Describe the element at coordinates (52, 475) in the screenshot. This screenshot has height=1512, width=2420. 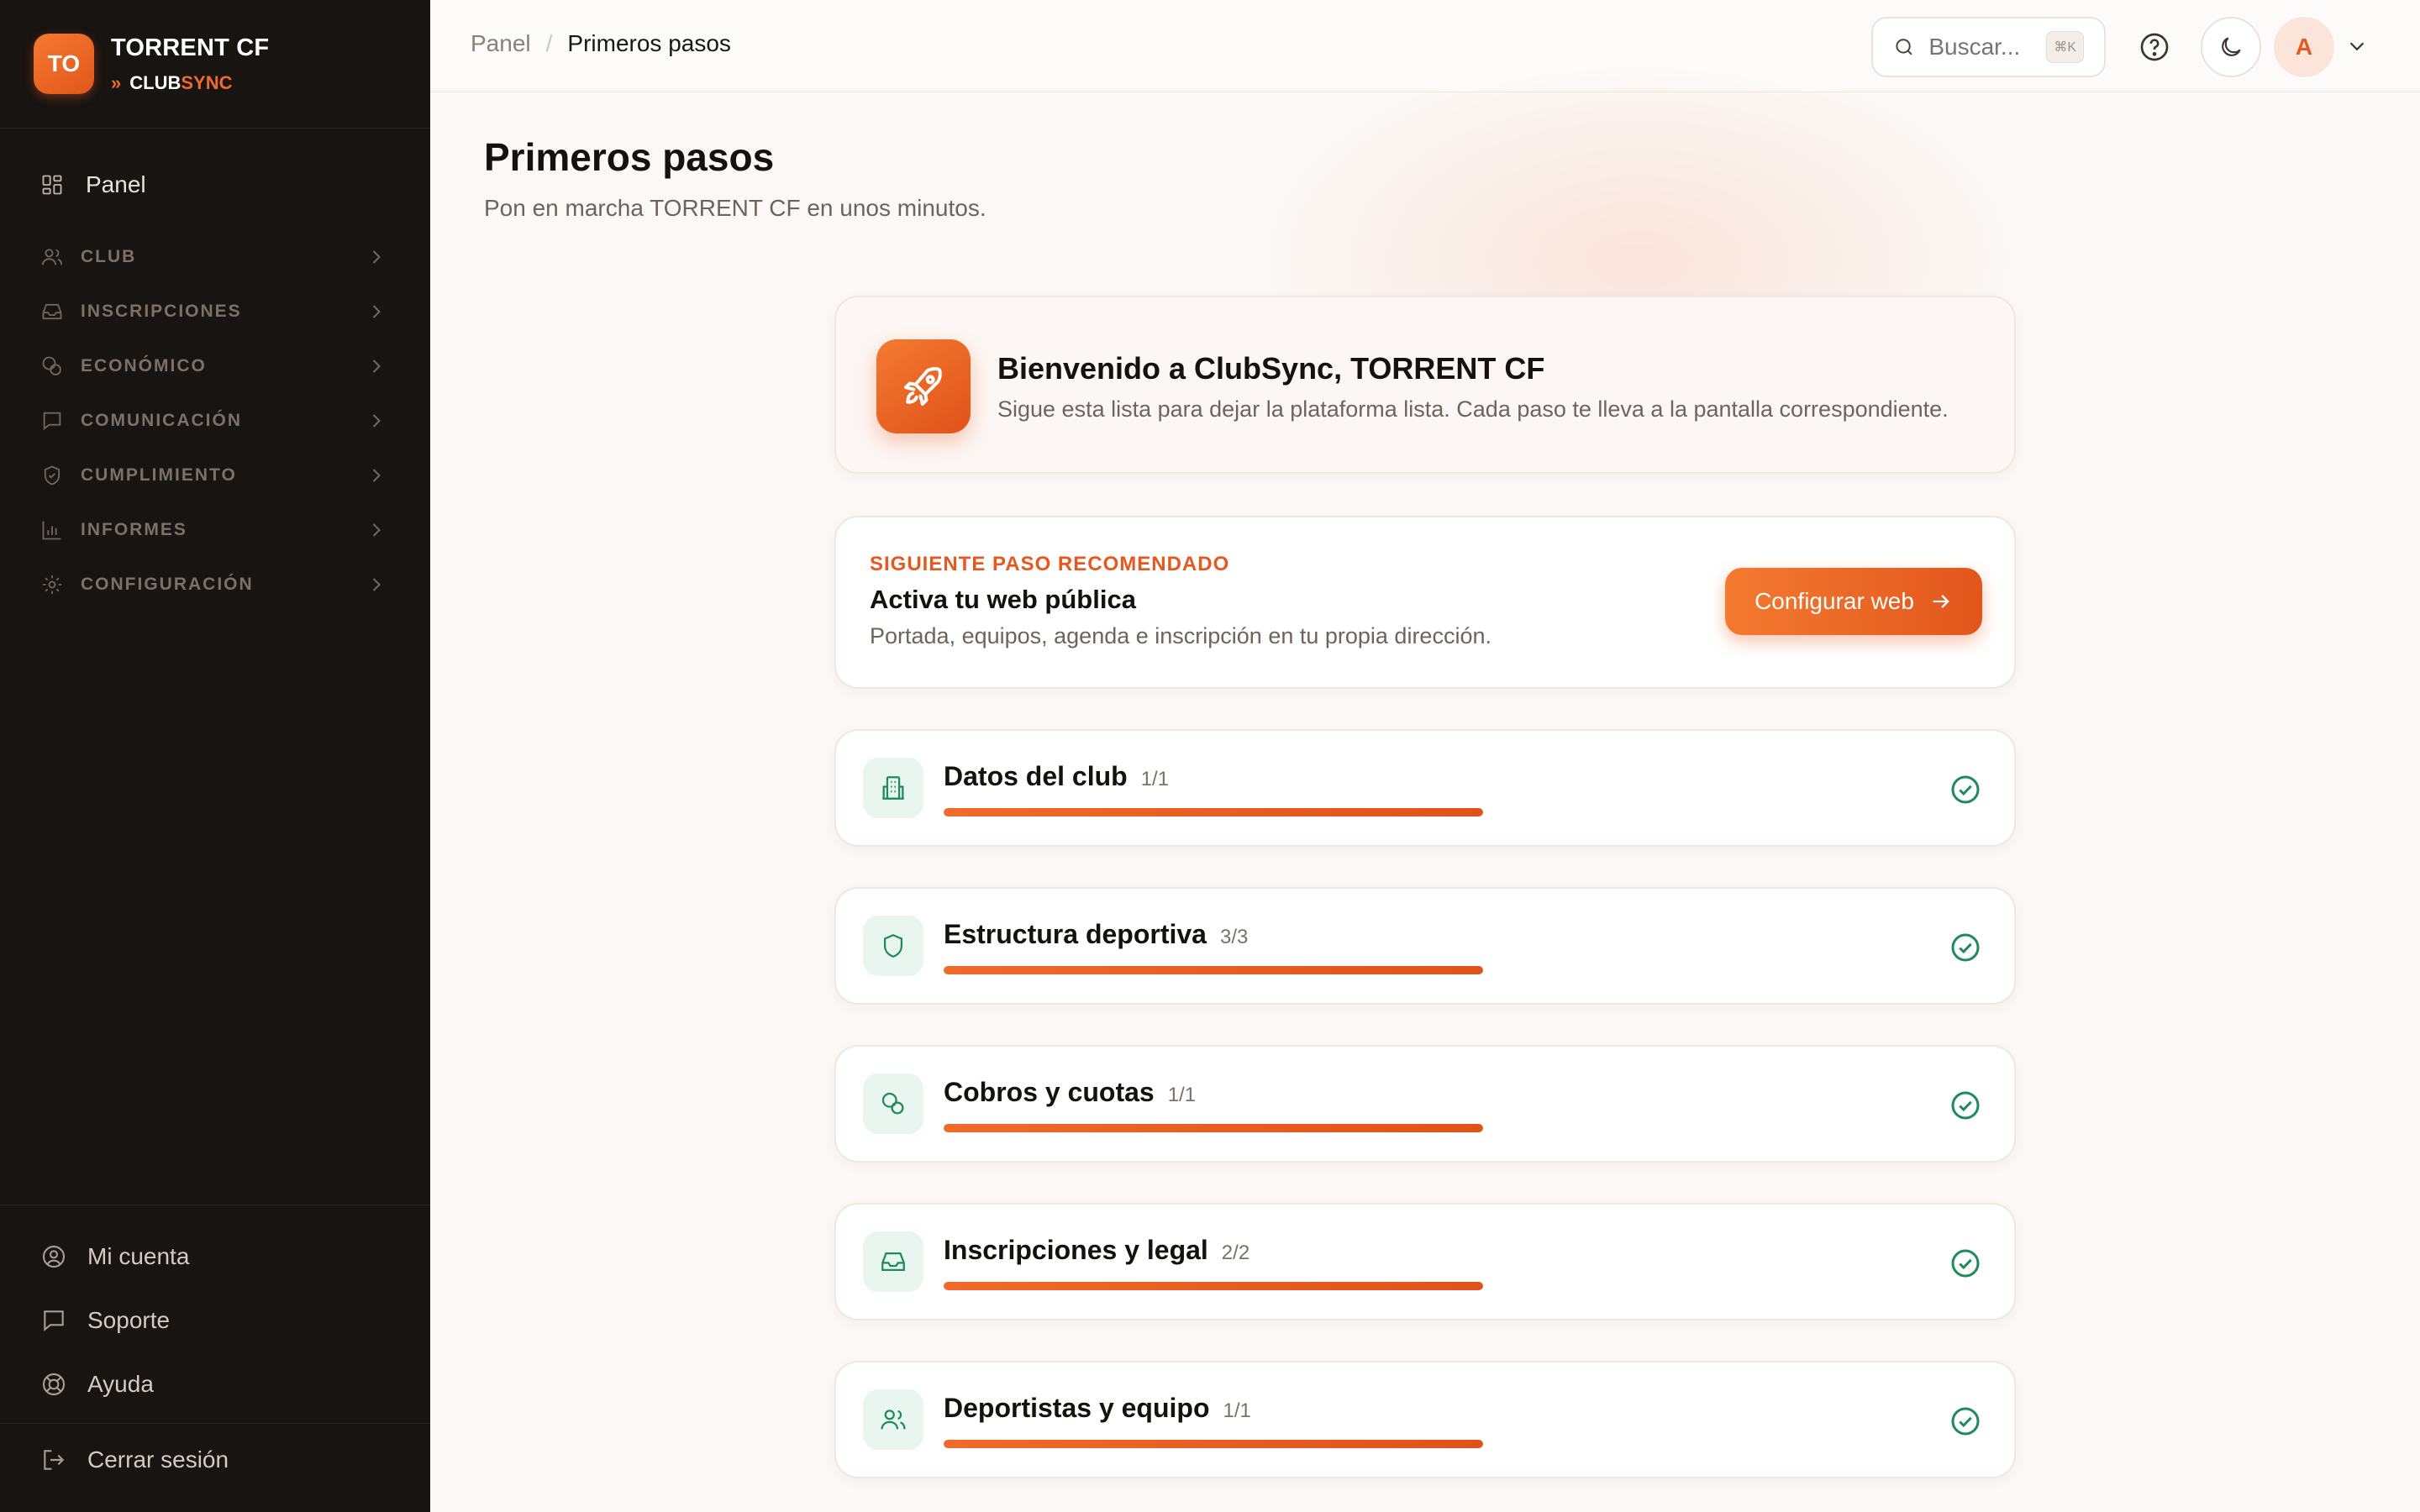
I see `shield-check-icon` at that location.